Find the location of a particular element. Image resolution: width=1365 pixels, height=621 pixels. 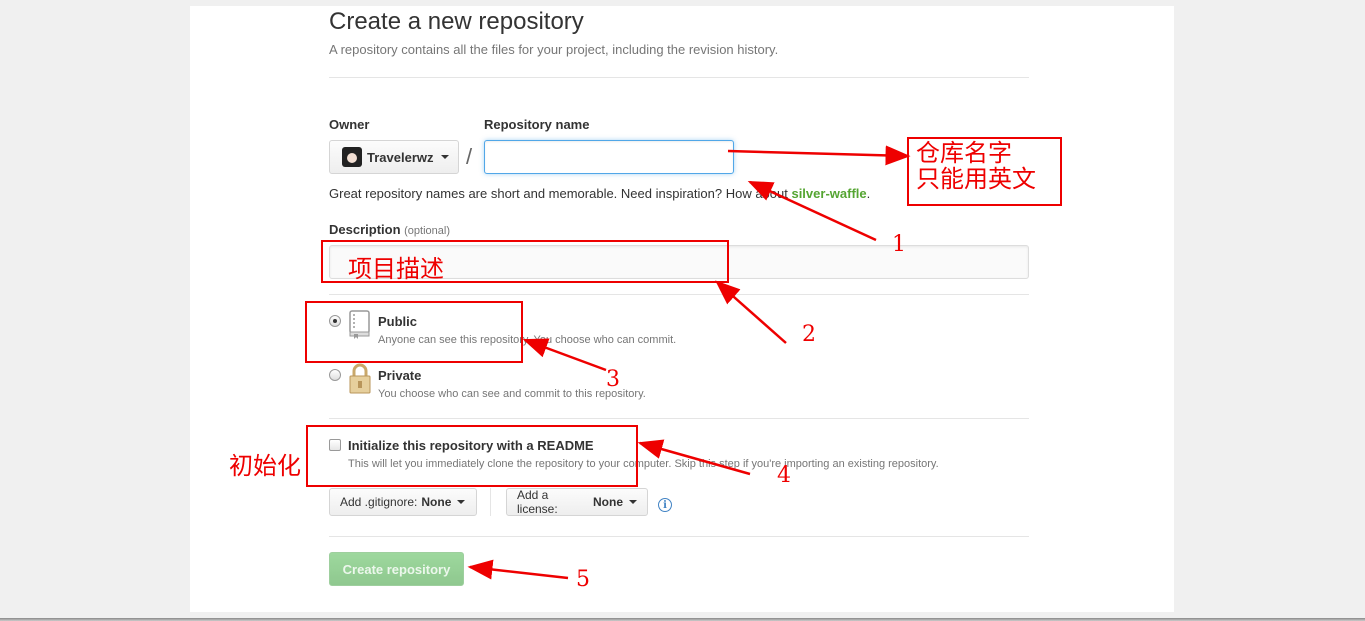

hint-suffix: . is located at coordinates (868, 193).